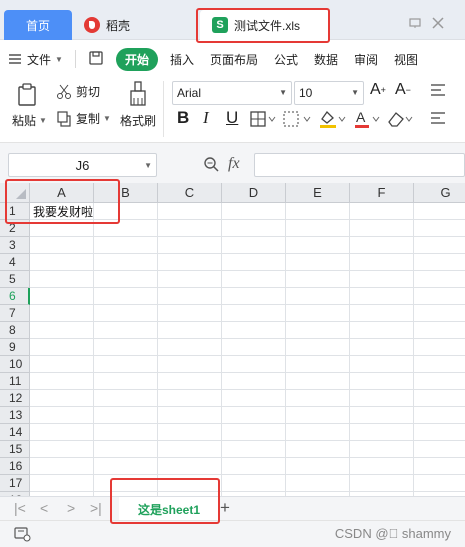 The width and height of the screenshot is (465, 547). I want to click on cell-a14, so click(62, 432).